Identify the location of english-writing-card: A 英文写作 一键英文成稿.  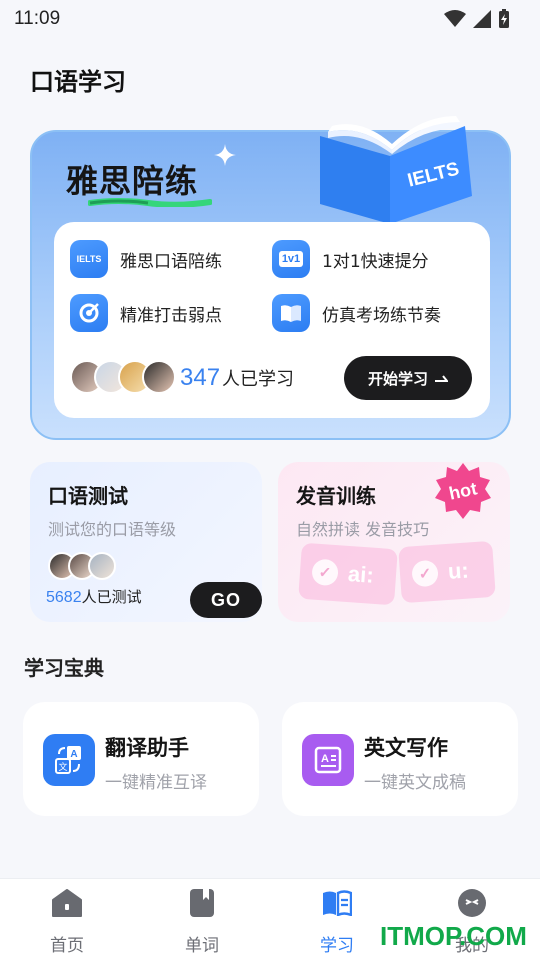
(400, 759).